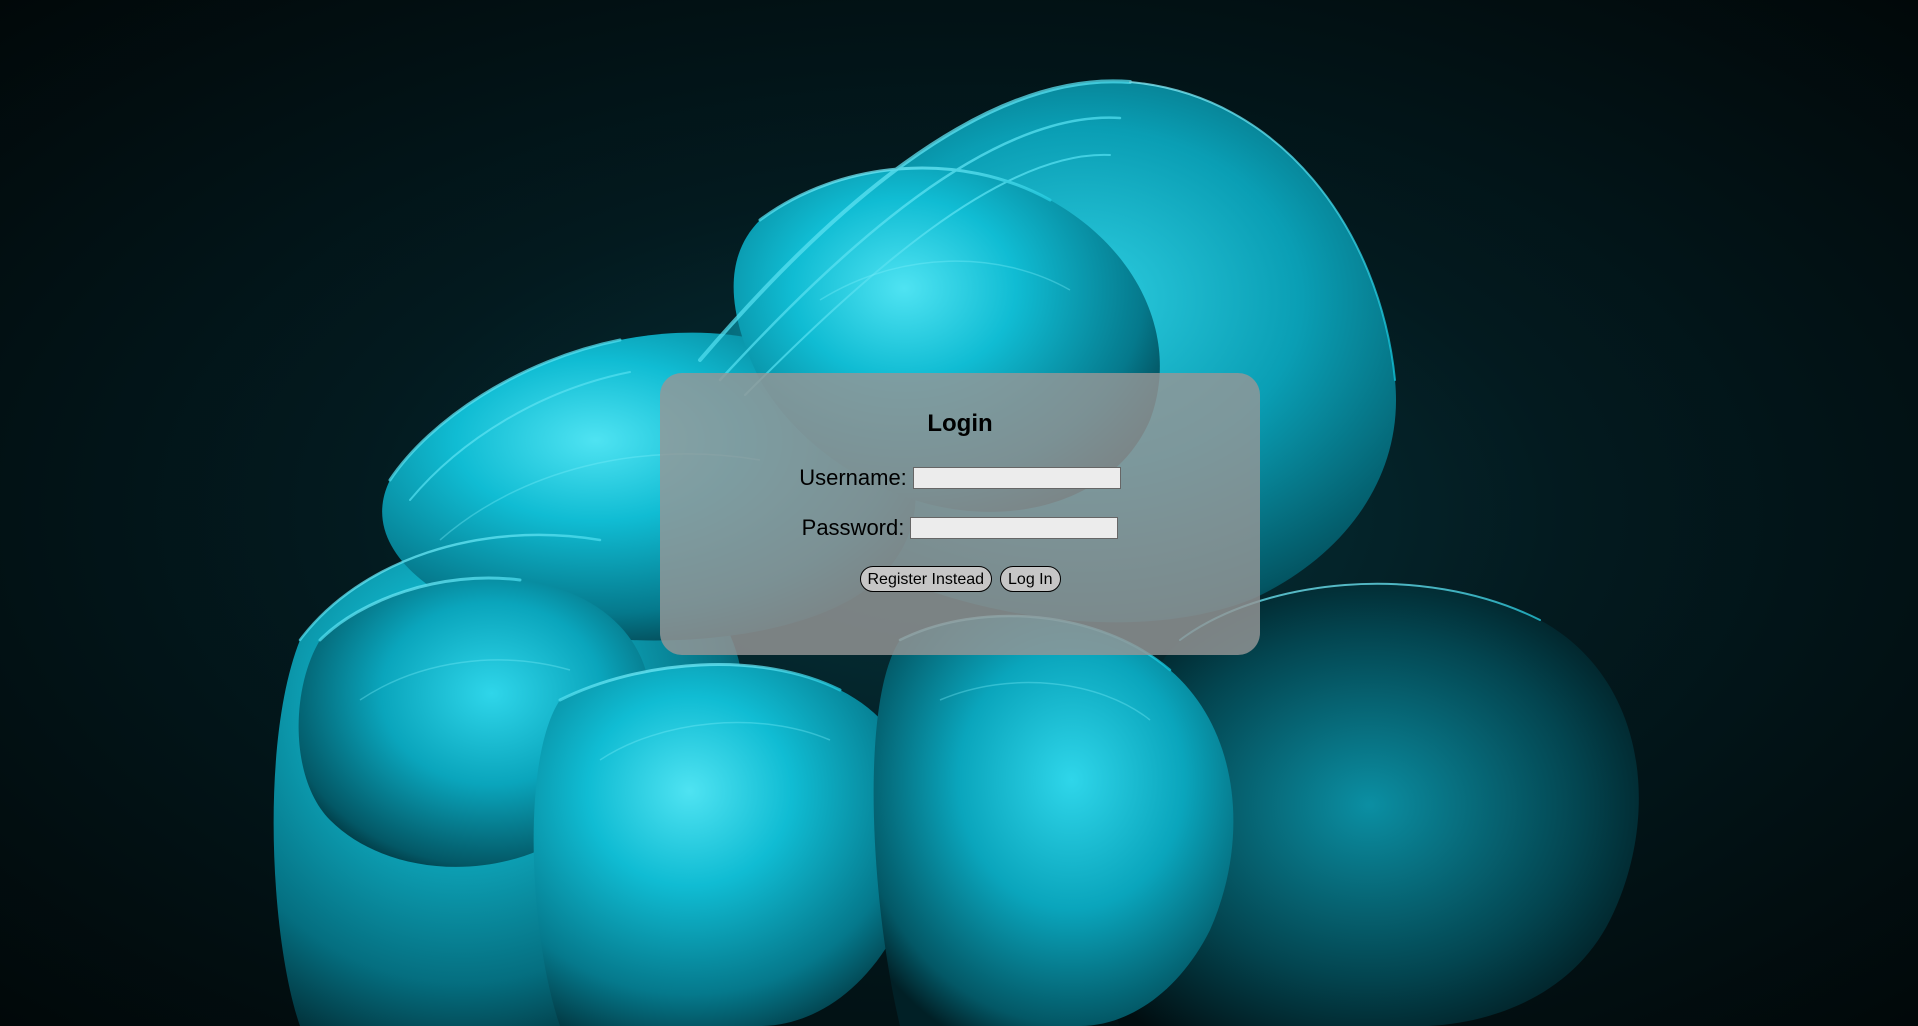  I want to click on register-instead-button: Register Instead, so click(926, 579).